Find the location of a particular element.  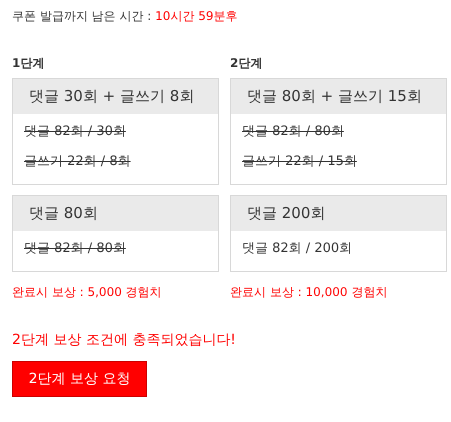

mission-title: 댓글 80회 + 글쓰기 15회 is located at coordinates (338, 96).